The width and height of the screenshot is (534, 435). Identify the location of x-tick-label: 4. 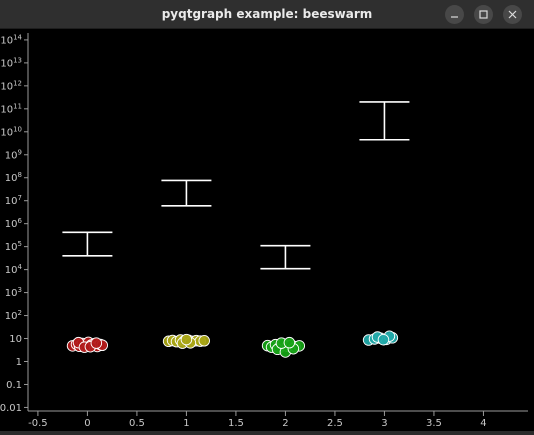
(483, 423).